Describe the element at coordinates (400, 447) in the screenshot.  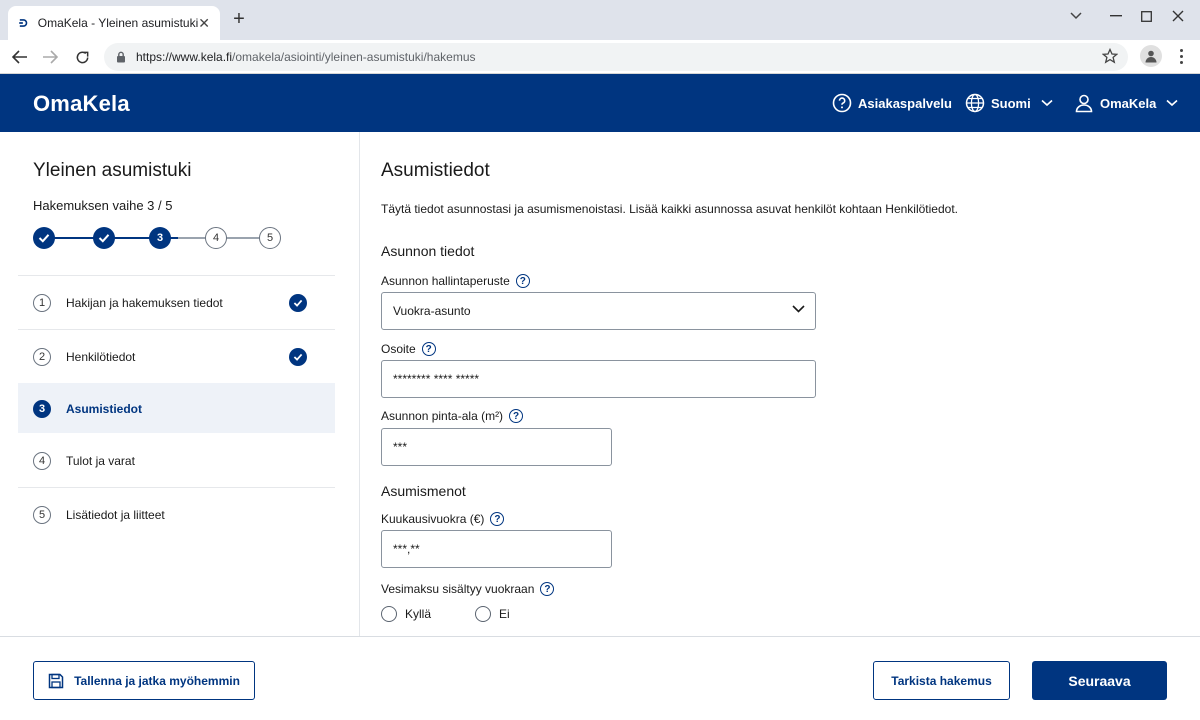
I see `area-input-value: ***` at that location.